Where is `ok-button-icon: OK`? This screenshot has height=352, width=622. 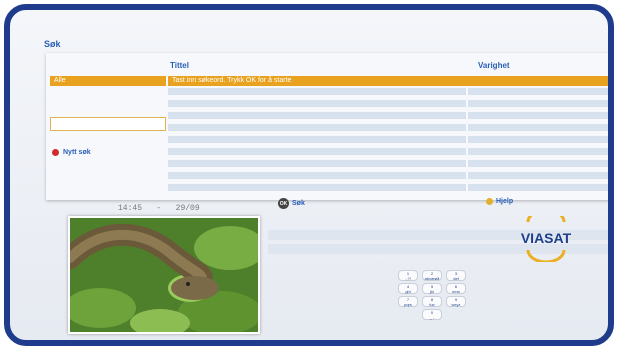 ok-button-icon: OK is located at coordinates (283, 203).